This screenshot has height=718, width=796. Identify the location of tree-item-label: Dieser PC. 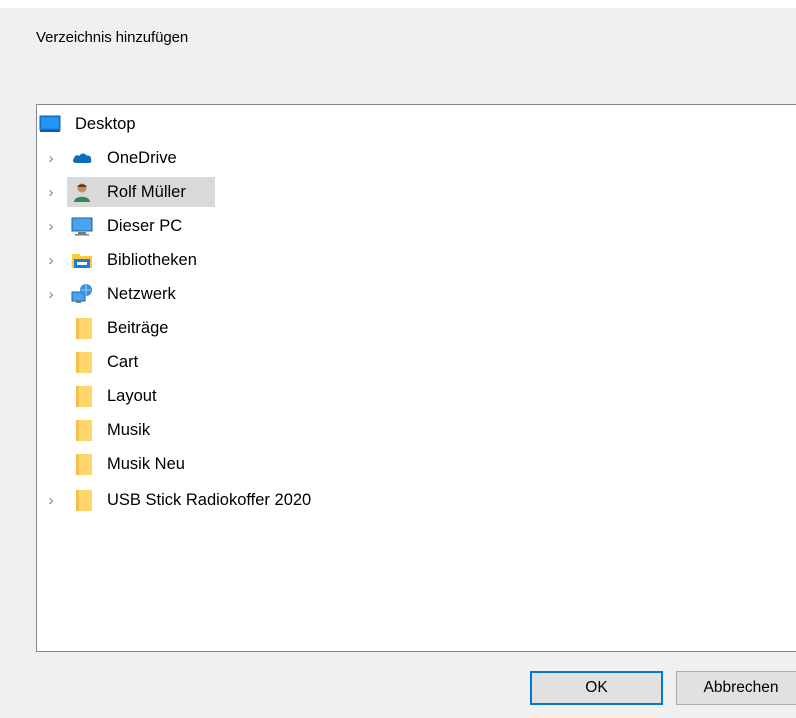
(145, 226).